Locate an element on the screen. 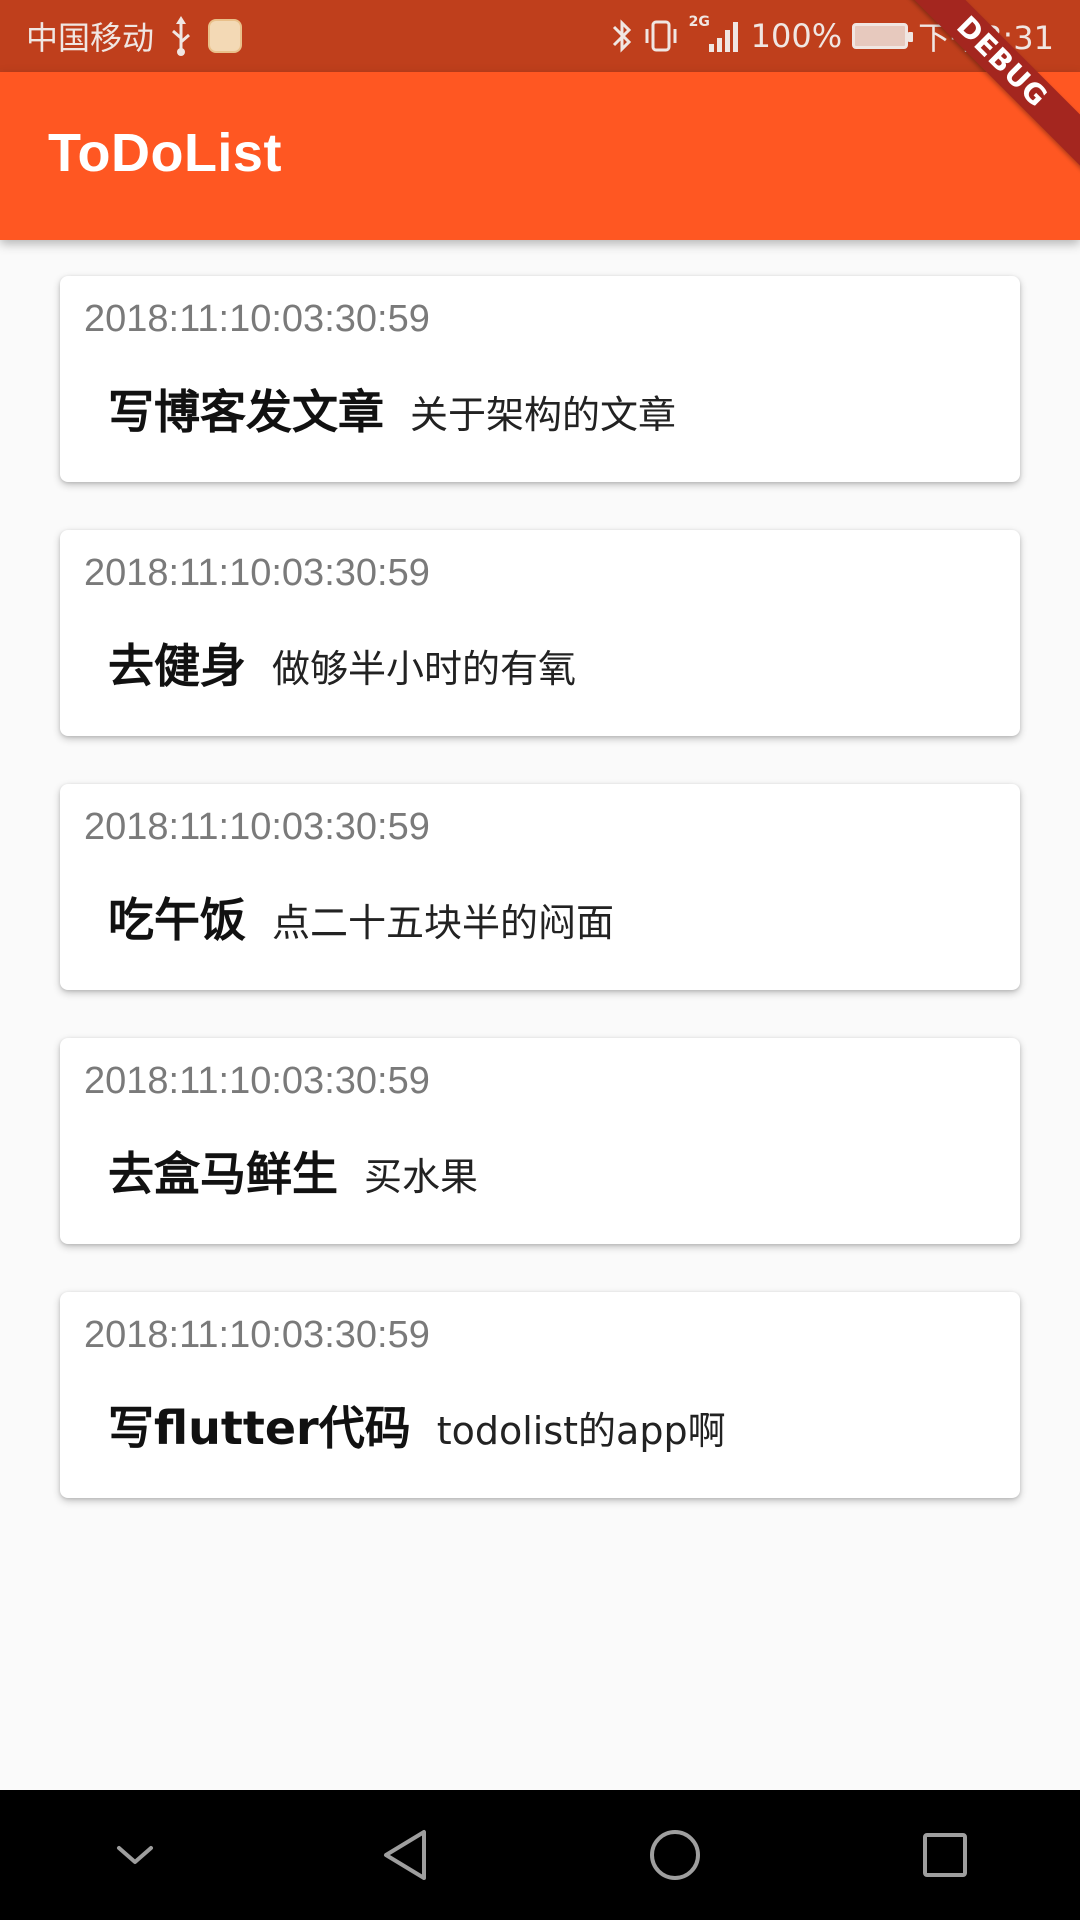 The height and width of the screenshot is (1920, 1080). todo-card: 2018:11:10:03:30:59 吃午饭 点二十五块半的闷面 is located at coordinates (540, 887).